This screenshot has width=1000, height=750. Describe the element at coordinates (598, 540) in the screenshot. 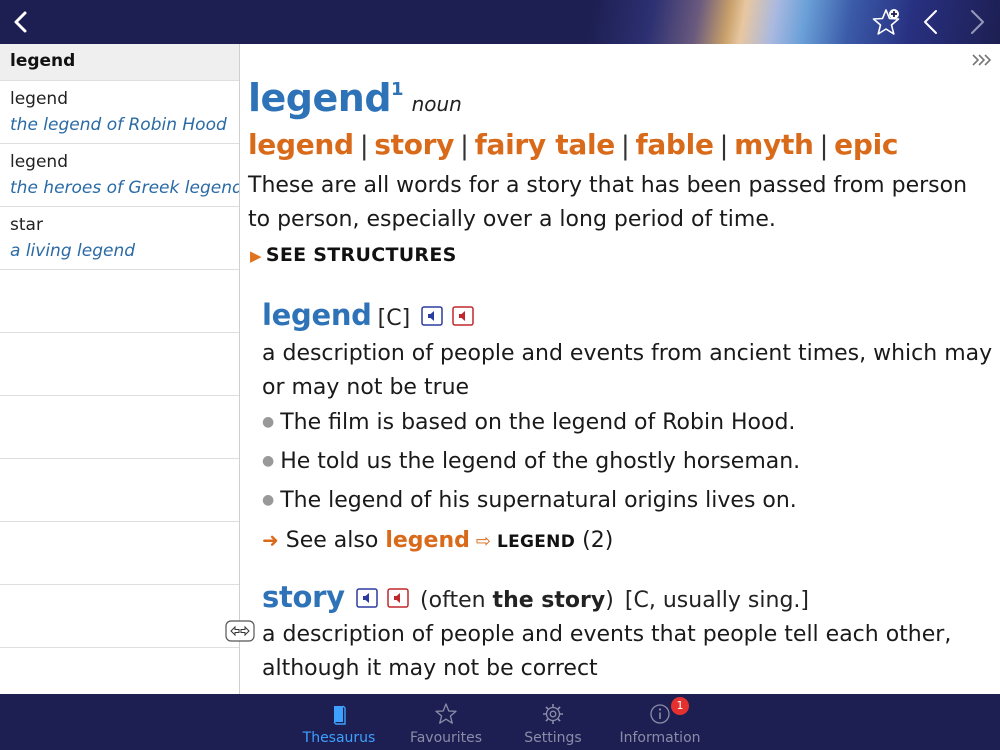

I see `xref-number: (2)` at that location.